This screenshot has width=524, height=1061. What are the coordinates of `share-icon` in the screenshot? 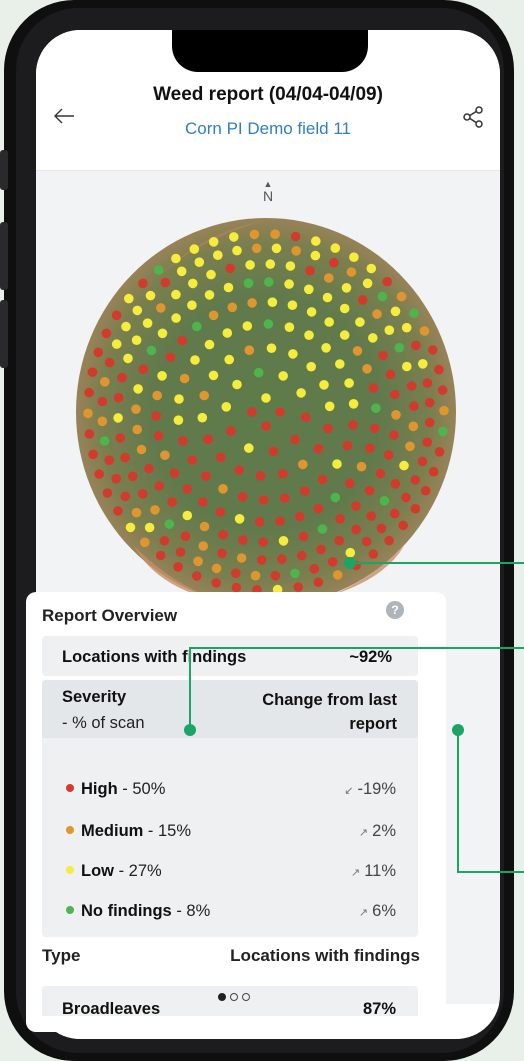 It's located at (473, 117).